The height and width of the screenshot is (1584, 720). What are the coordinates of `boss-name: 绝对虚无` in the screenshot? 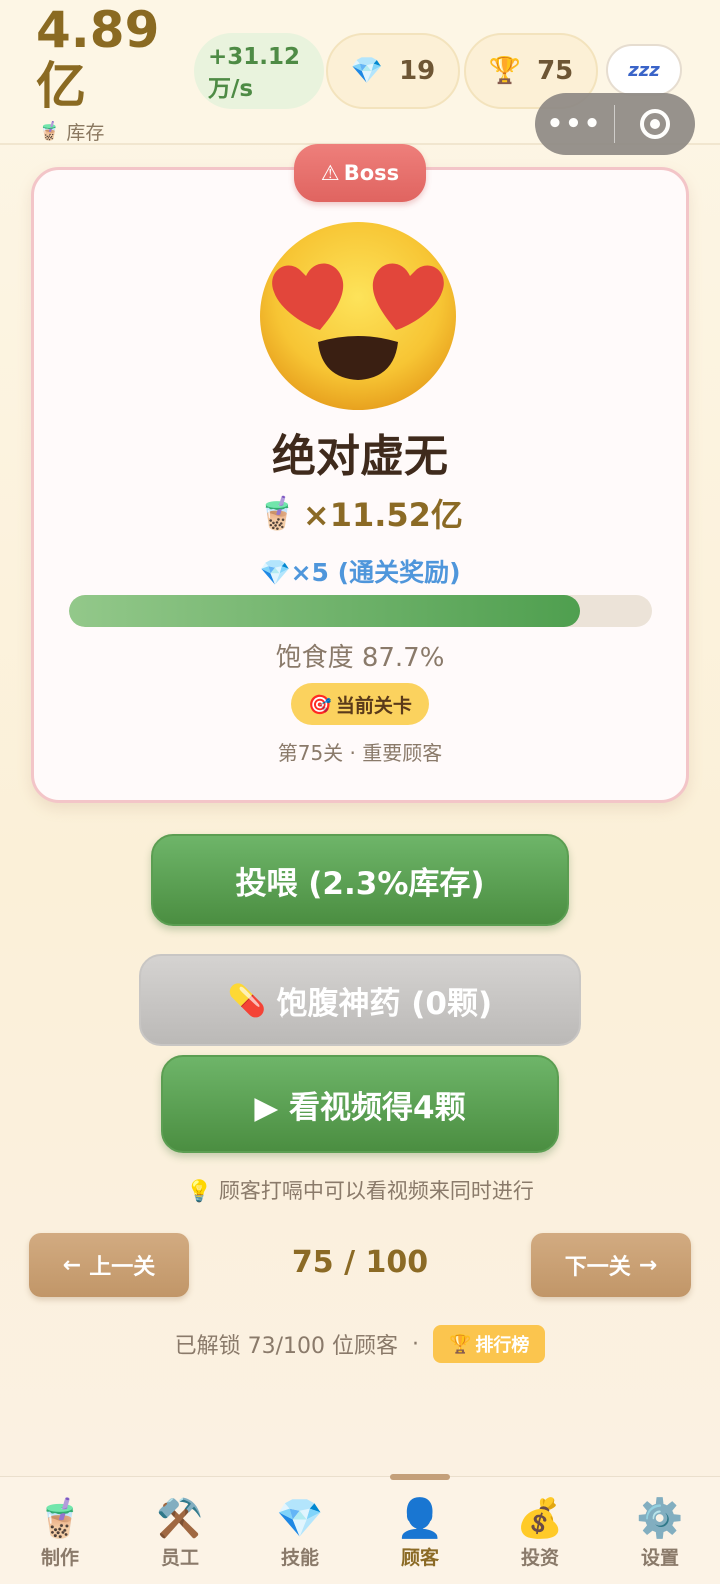 It's located at (360, 456).